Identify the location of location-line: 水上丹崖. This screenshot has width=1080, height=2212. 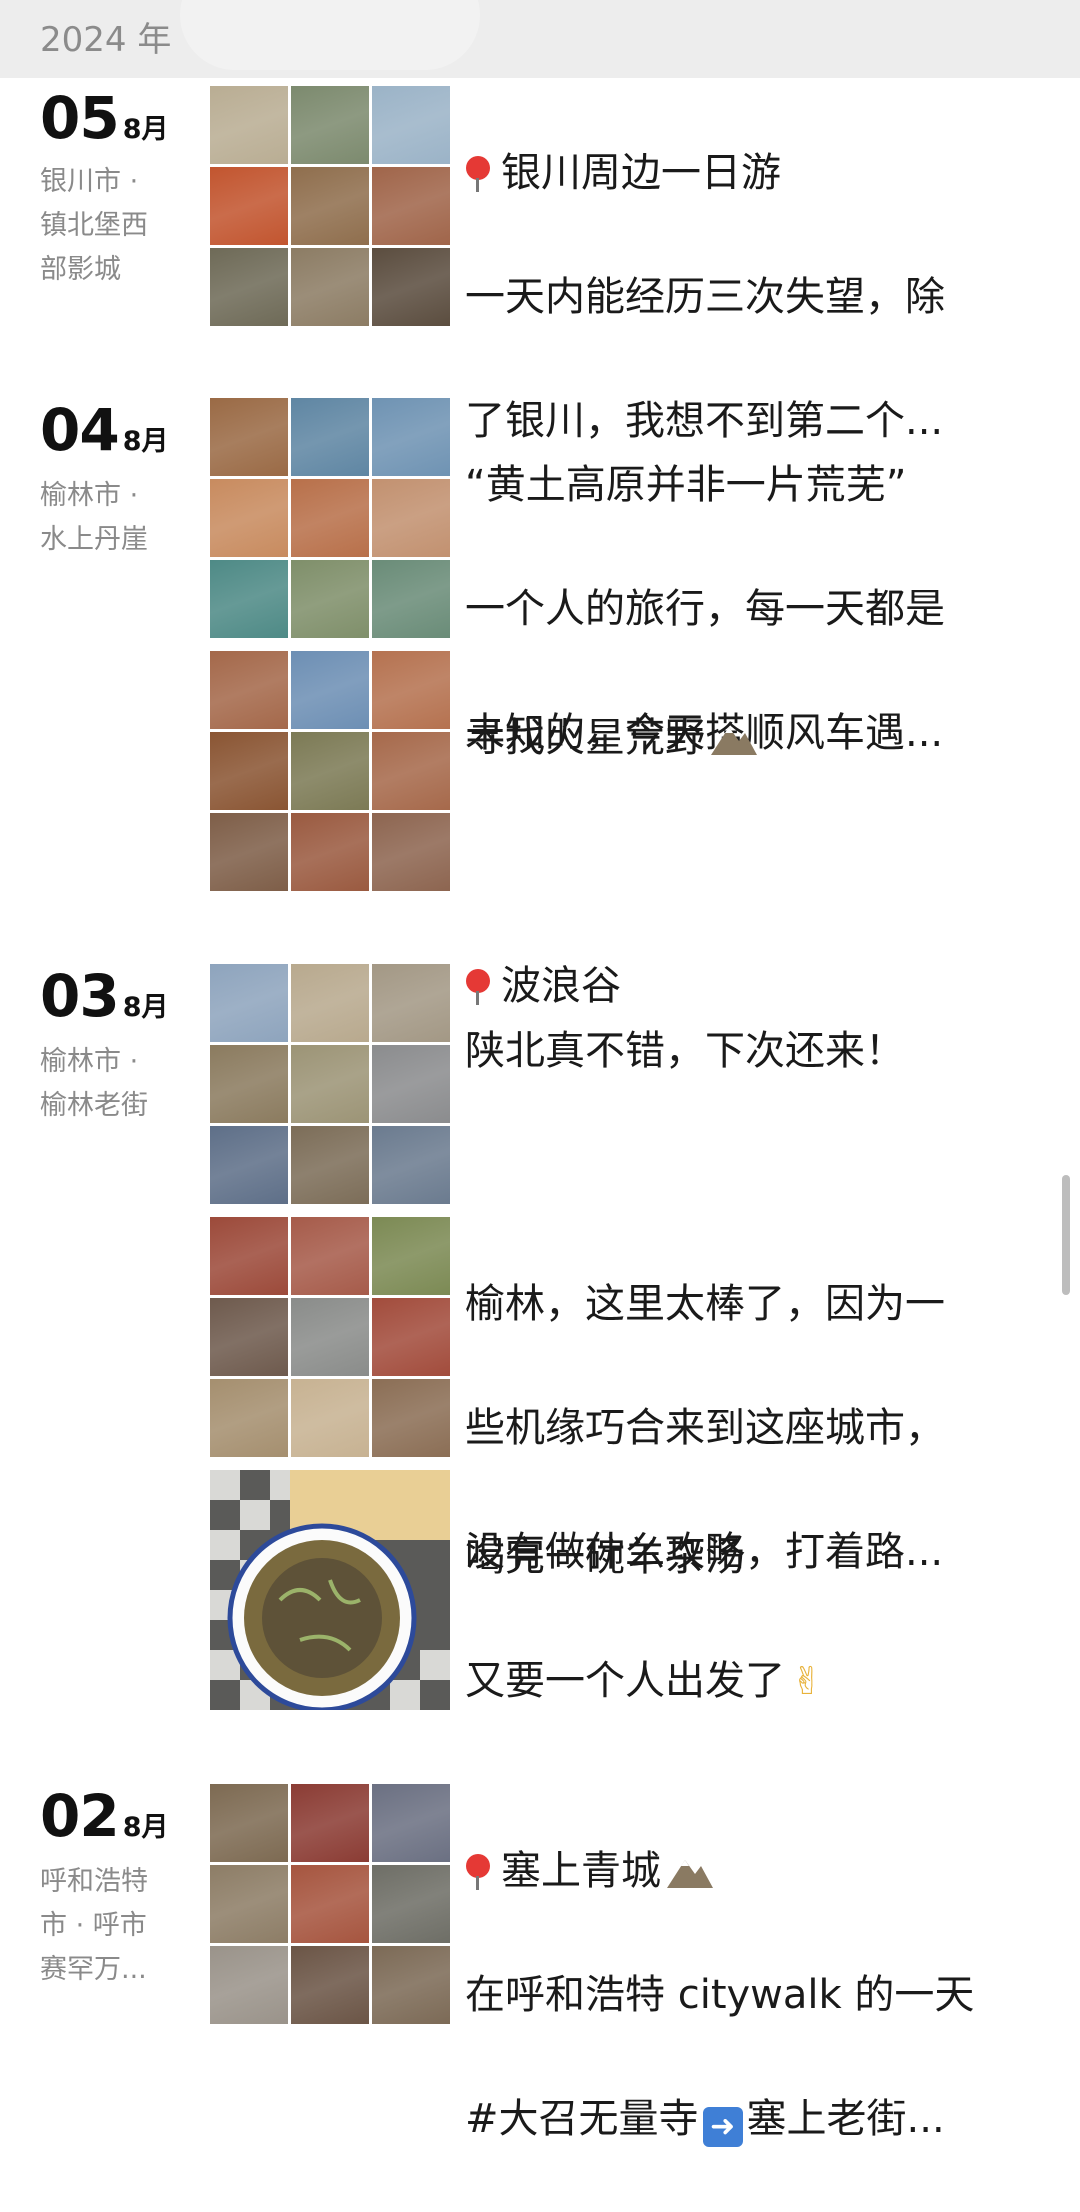
(94, 539).